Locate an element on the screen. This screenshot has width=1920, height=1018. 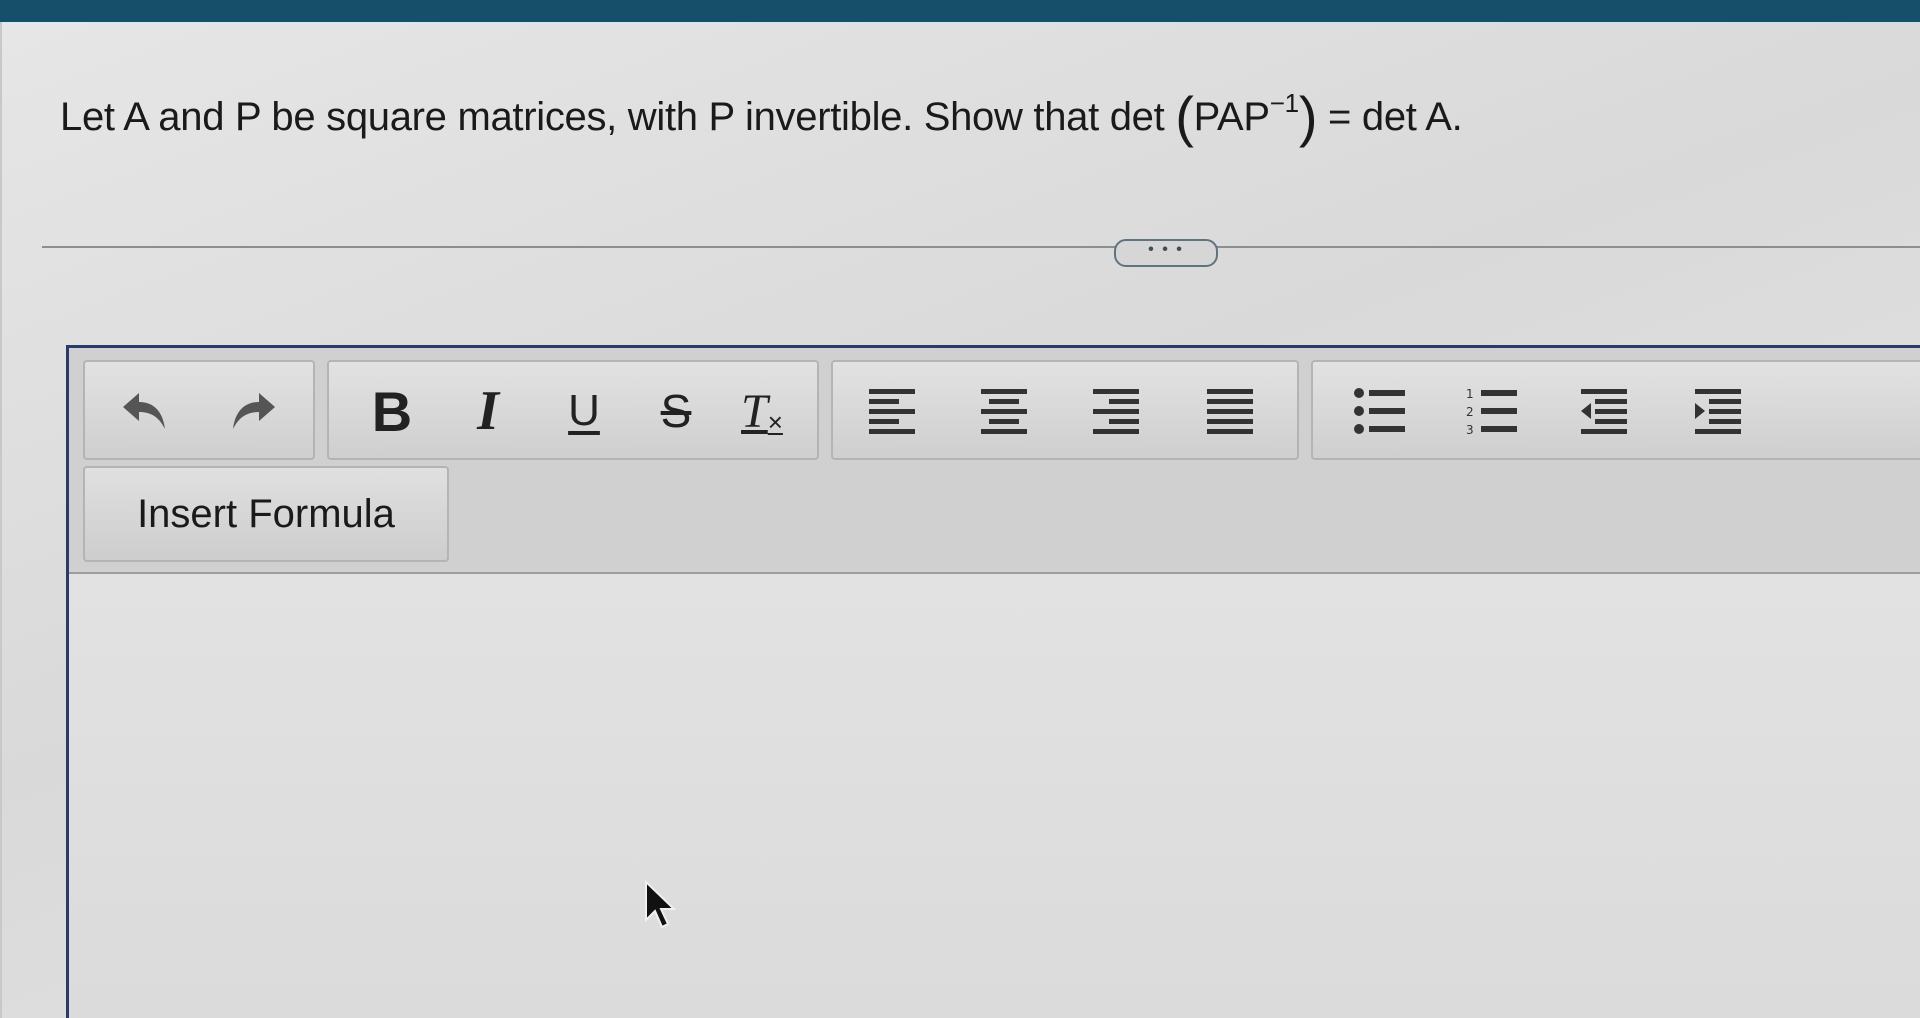
align-justify-icon is located at coordinates (1230, 411).